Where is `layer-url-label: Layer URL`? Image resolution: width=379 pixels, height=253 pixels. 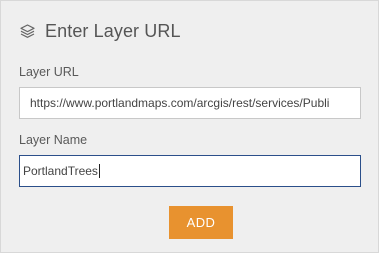 layer-url-label: Layer URL is located at coordinates (49, 72).